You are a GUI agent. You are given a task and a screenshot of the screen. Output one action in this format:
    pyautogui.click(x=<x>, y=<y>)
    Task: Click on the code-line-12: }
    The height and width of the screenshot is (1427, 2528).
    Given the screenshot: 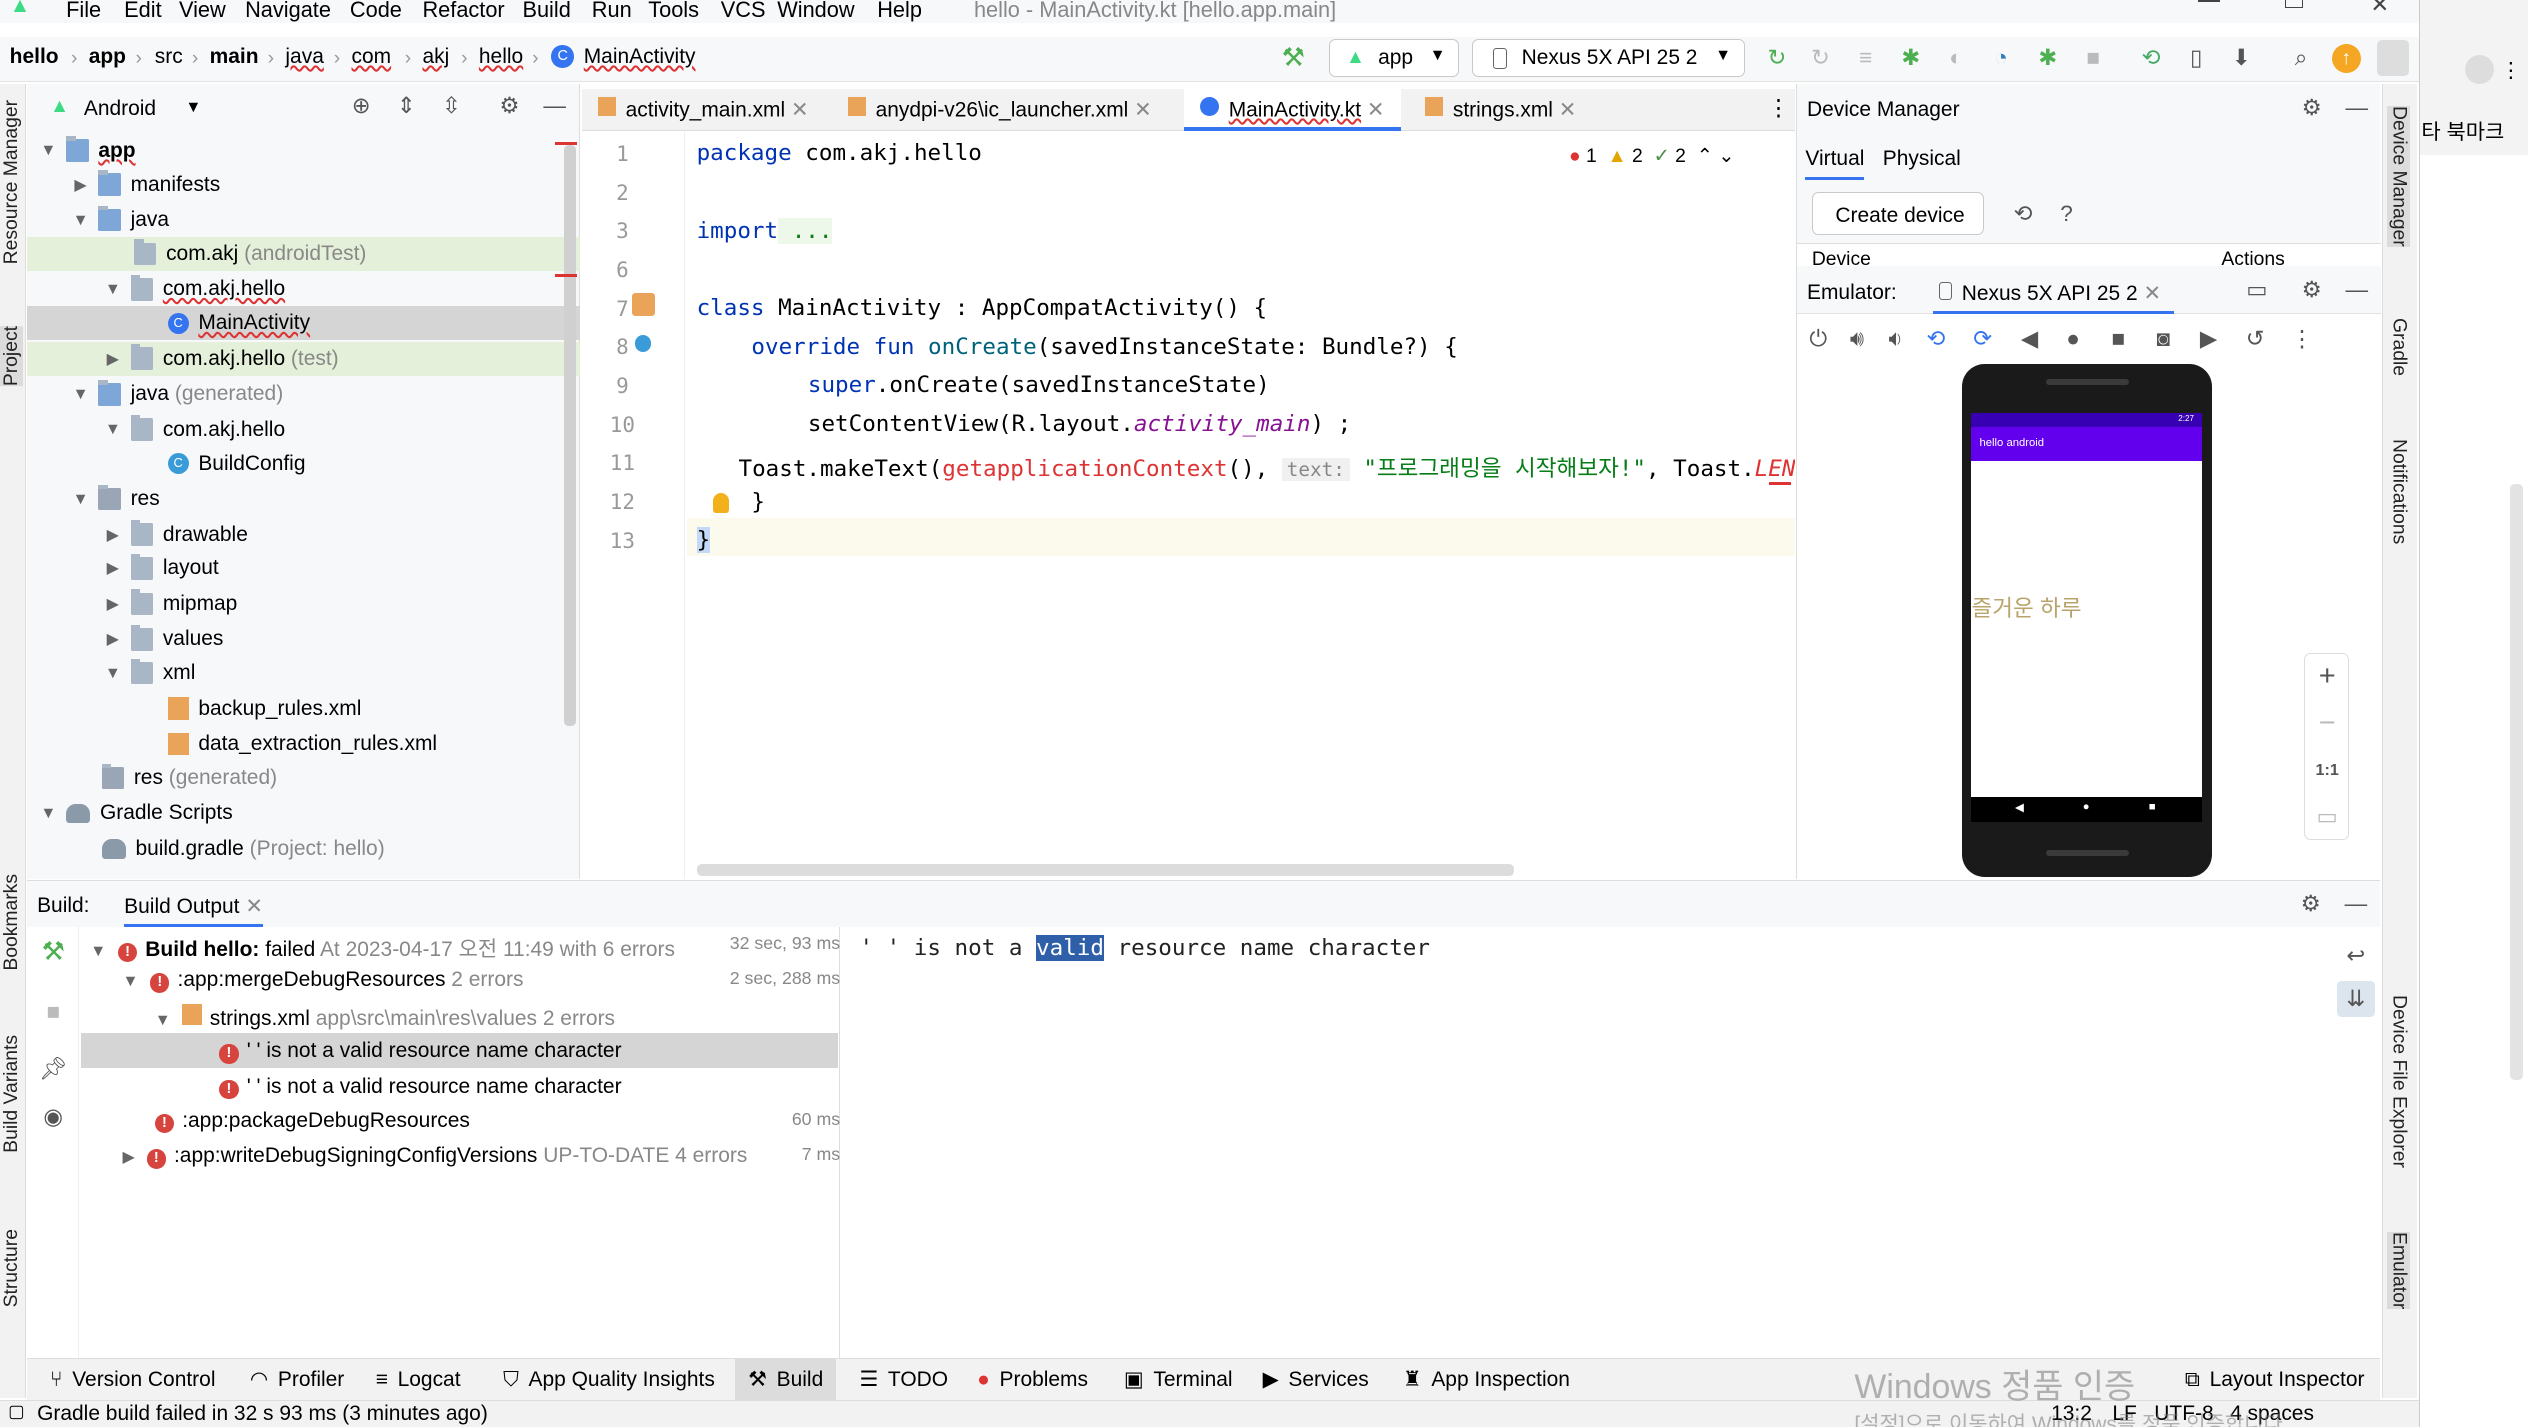 What is the action you would take?
    pyautogui.click(x=758, y=502)
    